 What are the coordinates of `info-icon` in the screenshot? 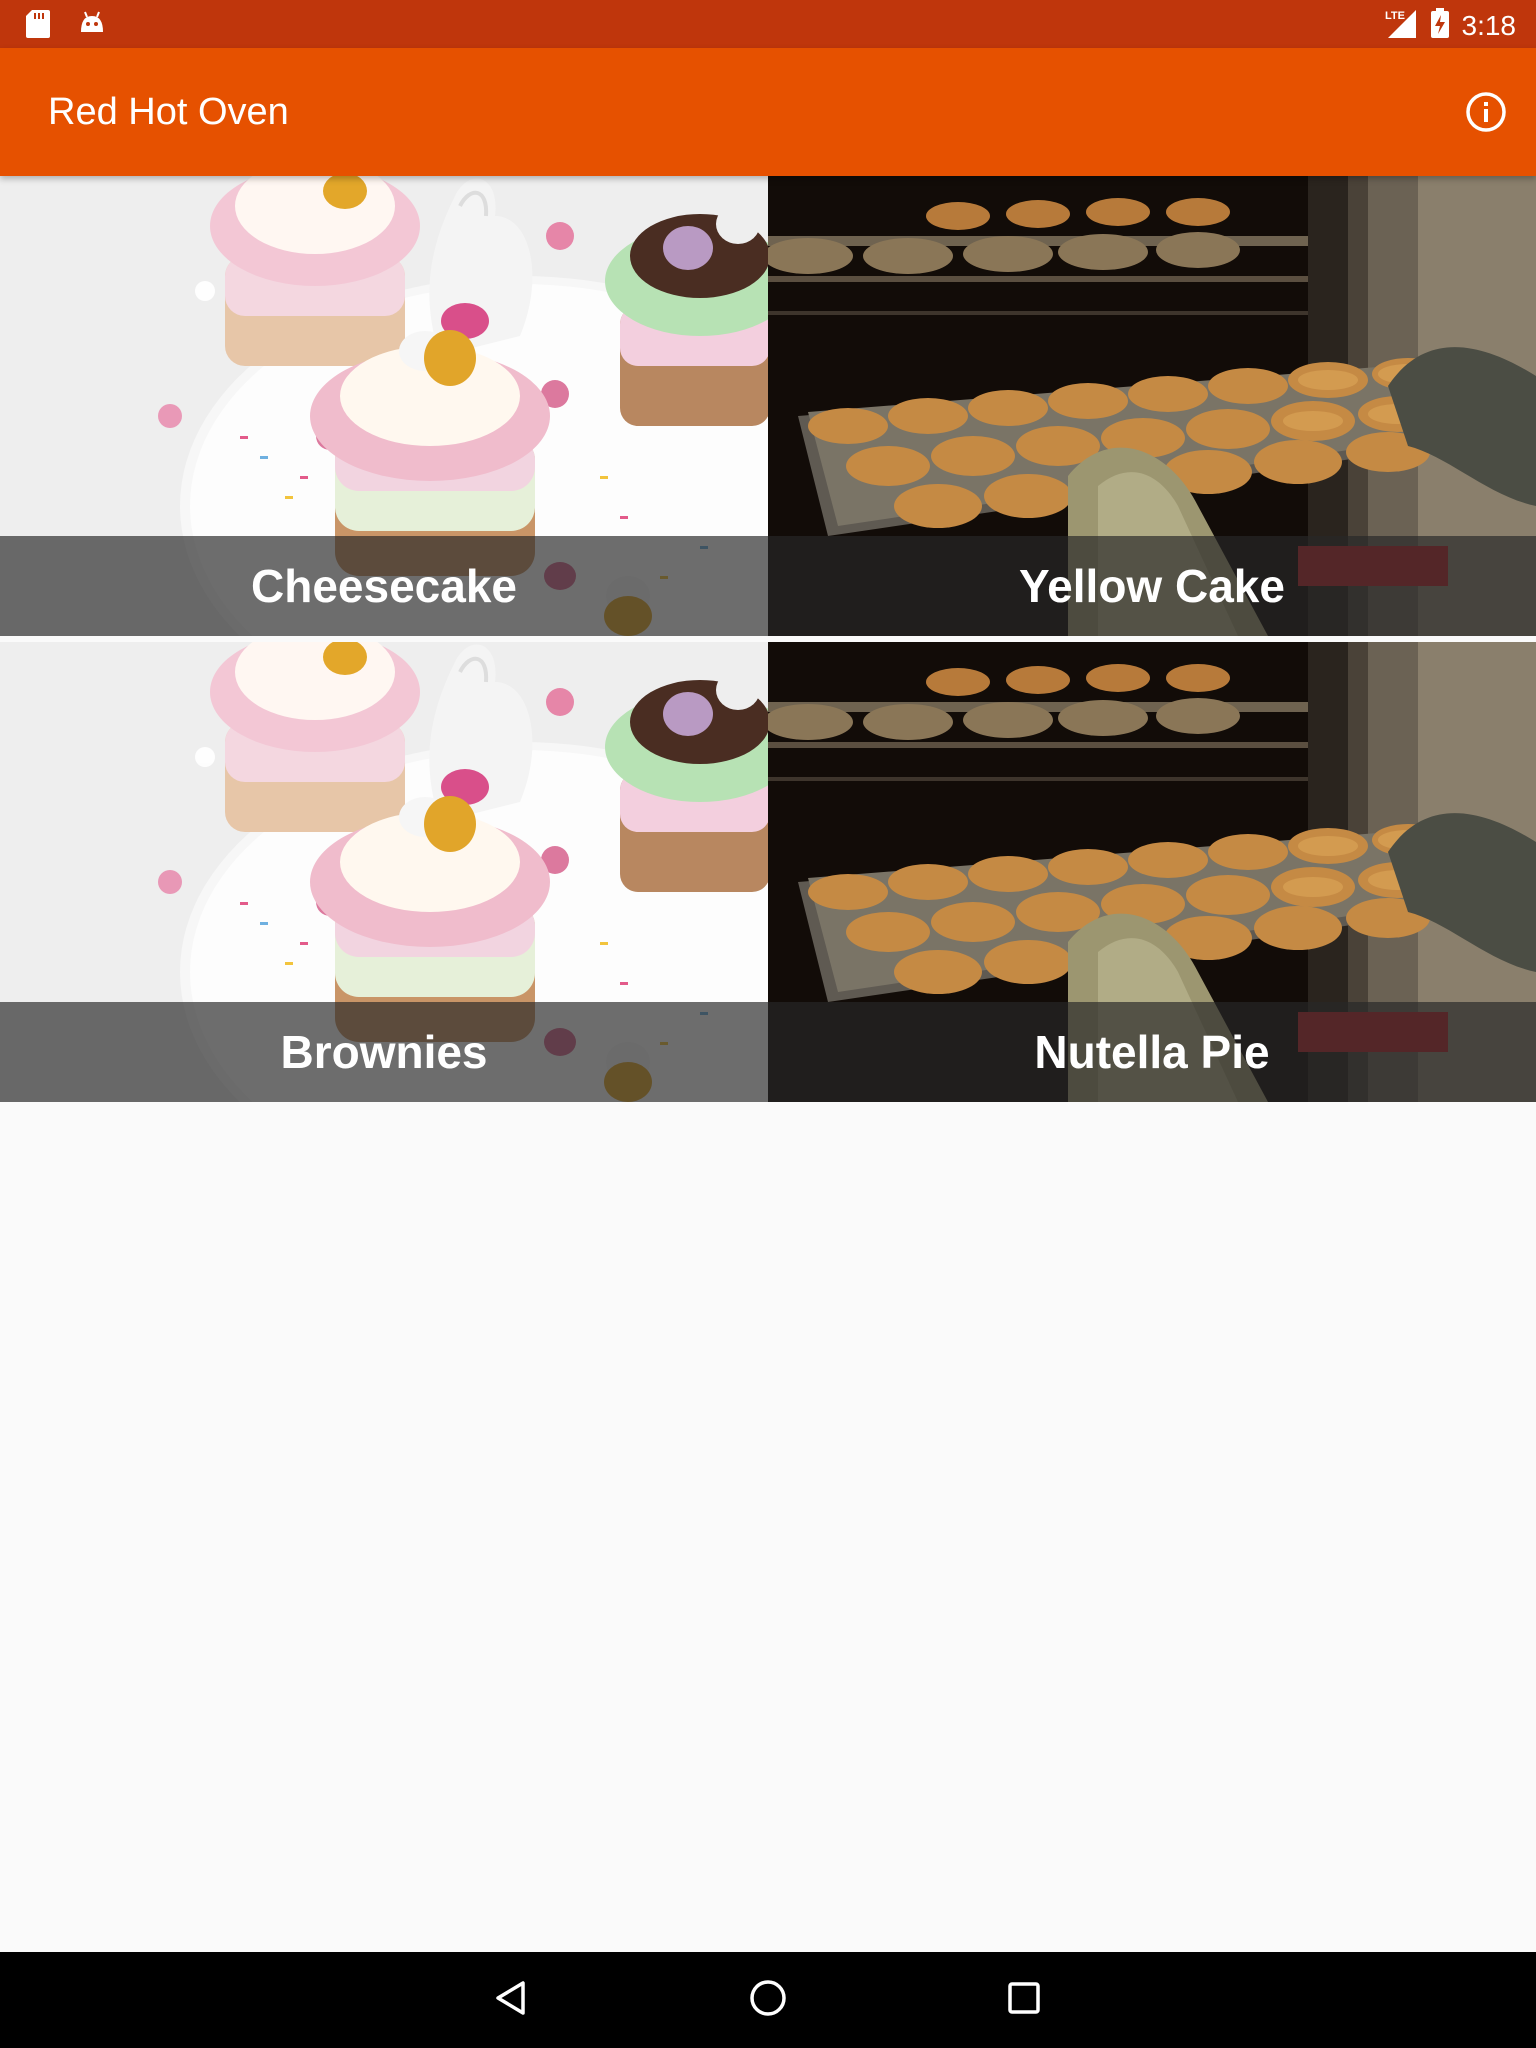 It's located at (1486, 114).